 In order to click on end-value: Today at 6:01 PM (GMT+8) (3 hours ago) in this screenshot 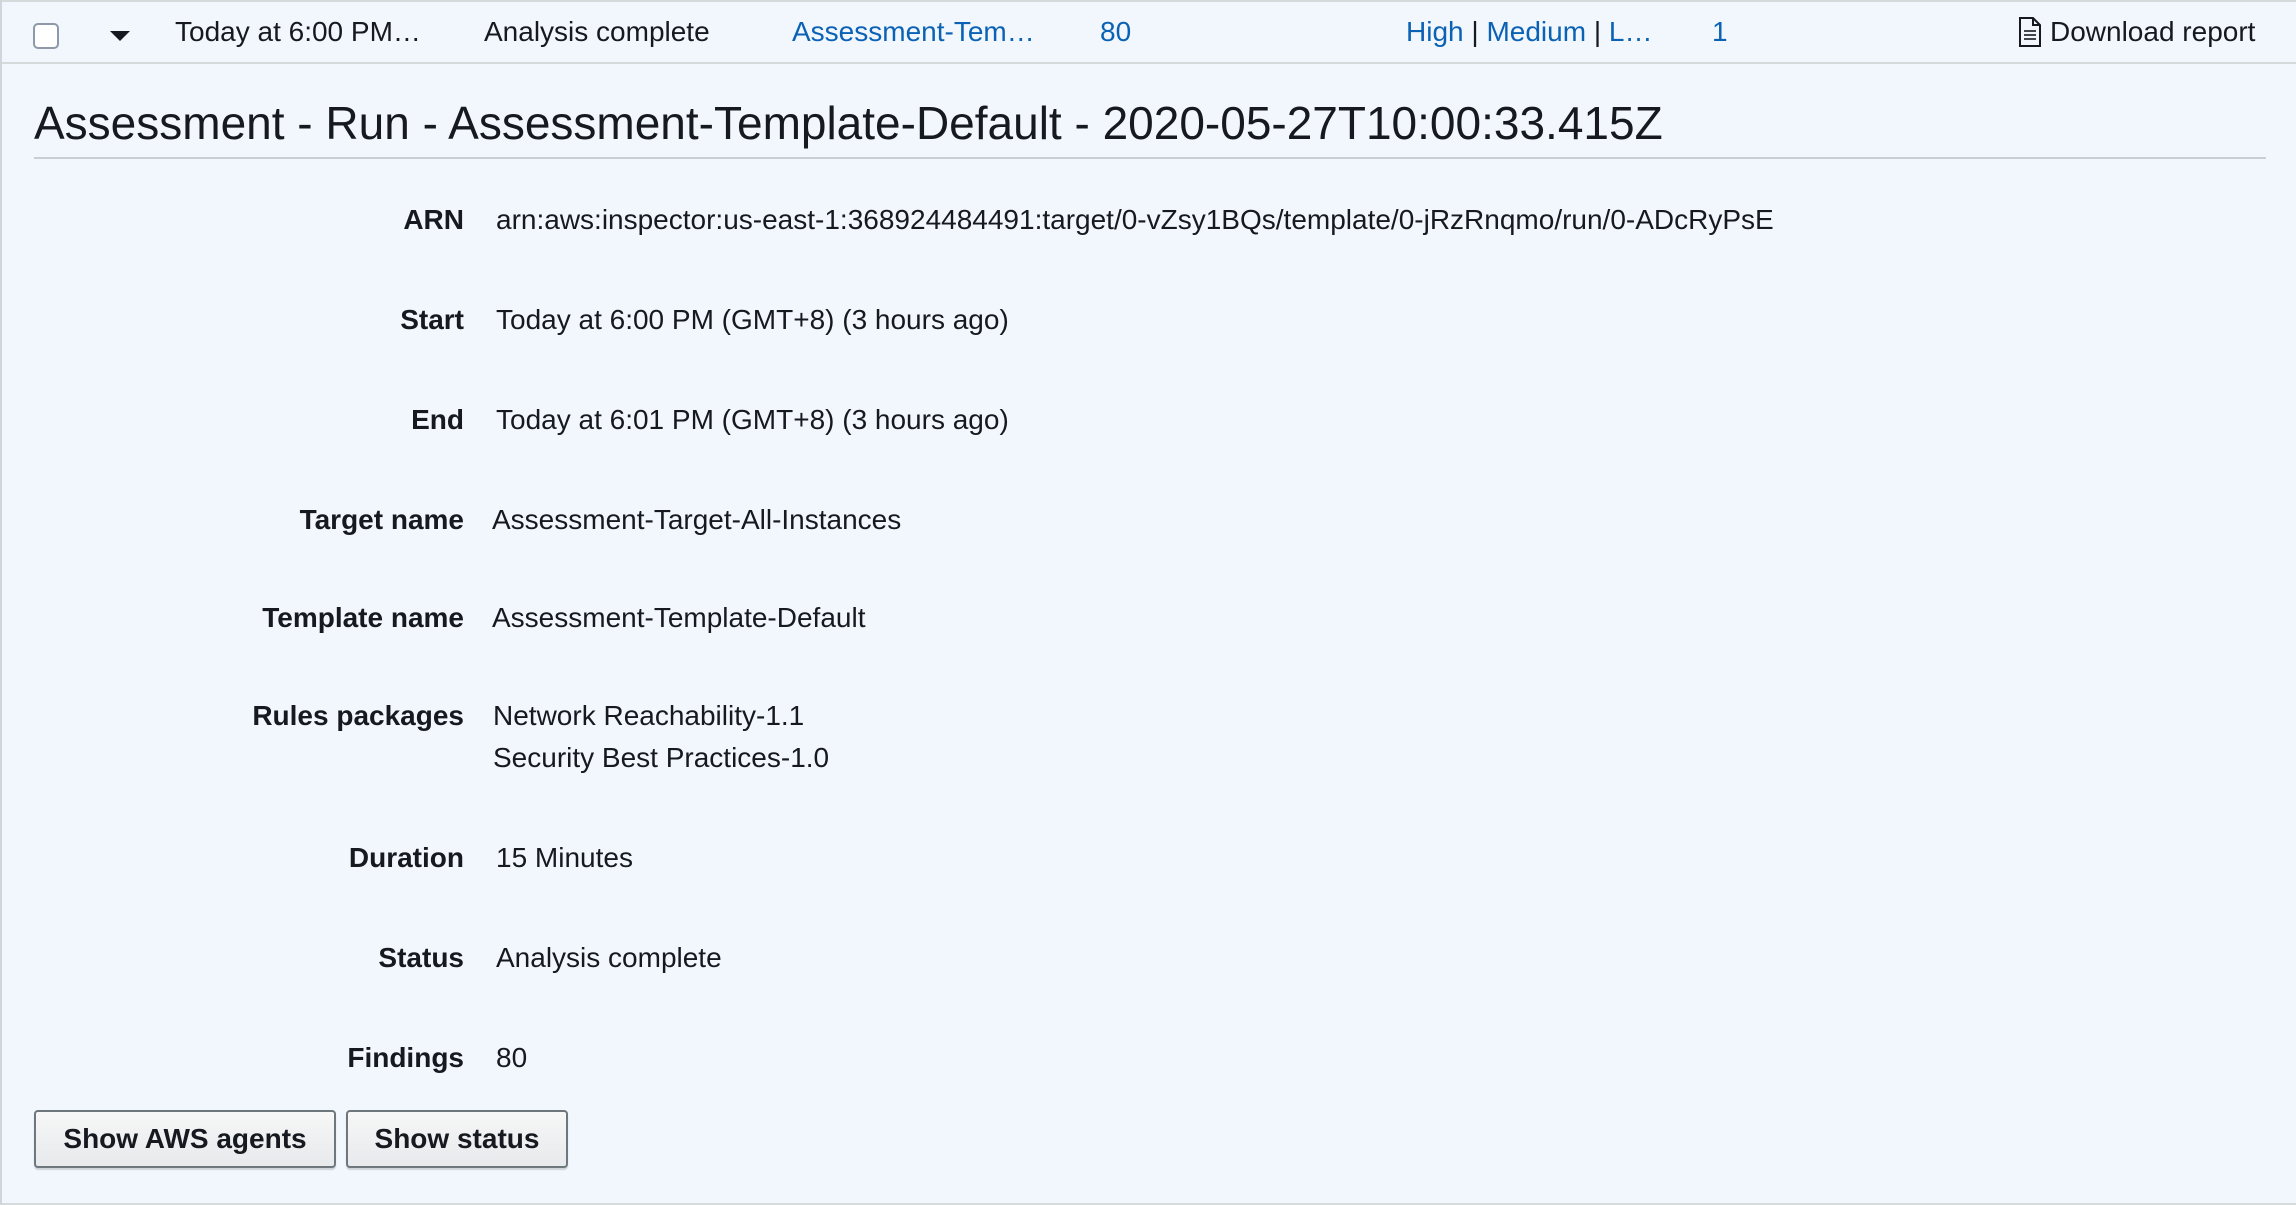, I will do `click(752, 419)`.